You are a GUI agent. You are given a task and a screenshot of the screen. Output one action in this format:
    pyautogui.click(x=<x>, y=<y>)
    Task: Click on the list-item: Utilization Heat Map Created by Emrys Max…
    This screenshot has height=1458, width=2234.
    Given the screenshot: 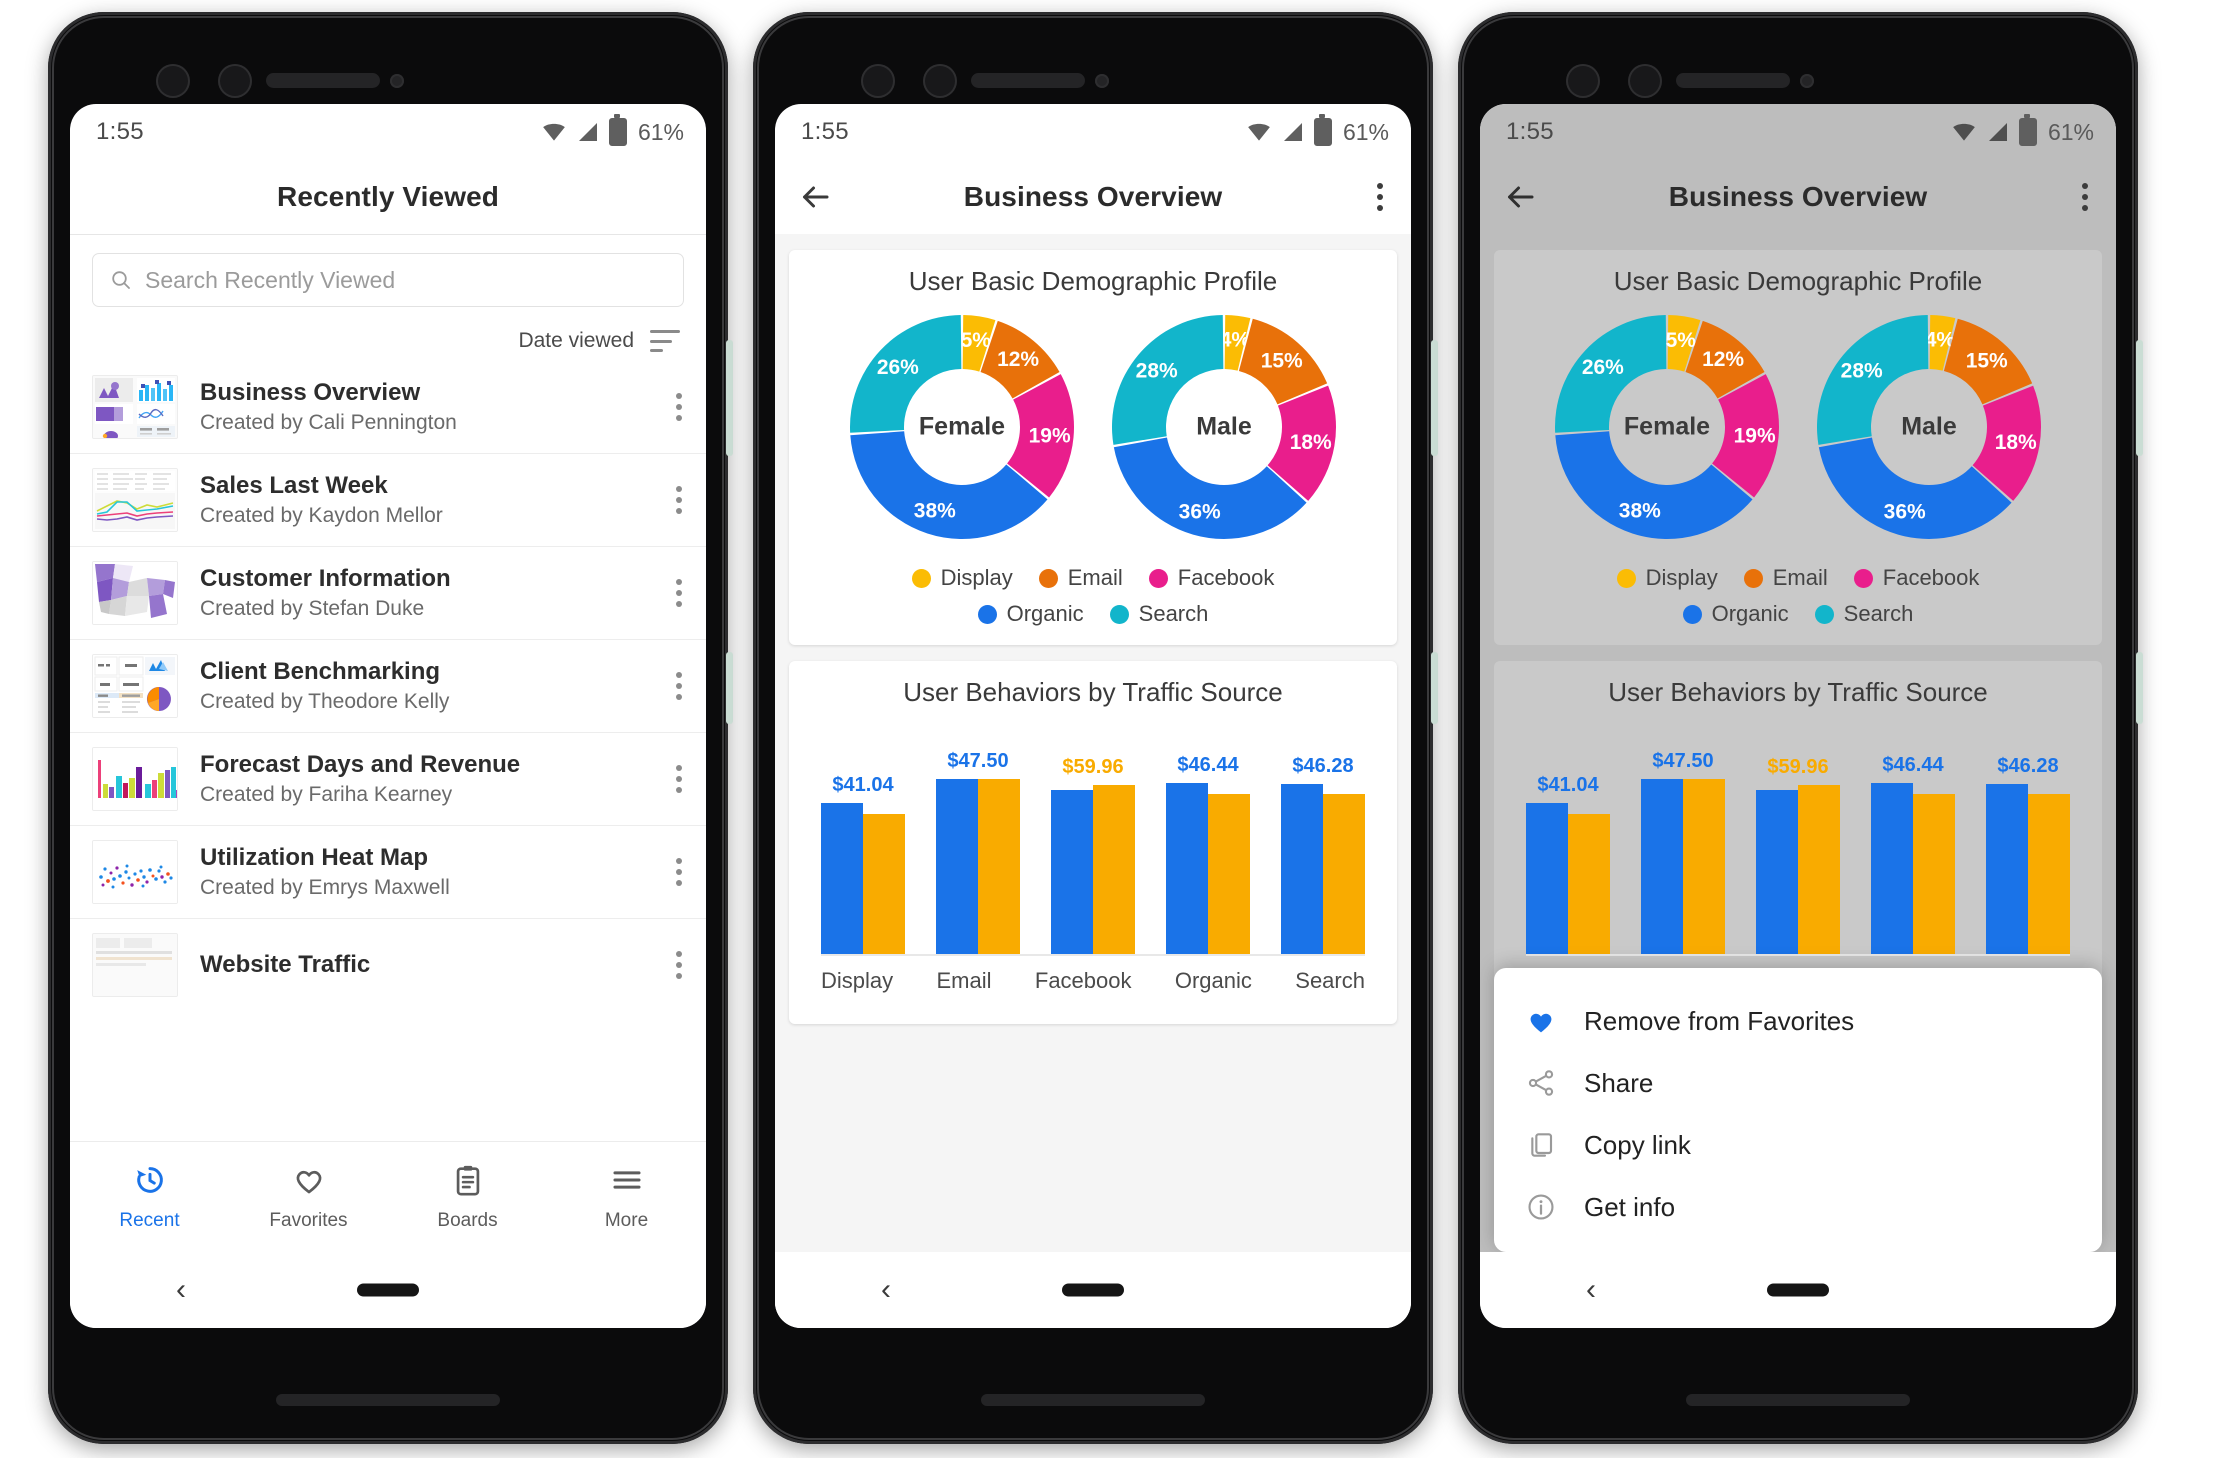 What is the action you would take?
    pyautogui.click(x=388, y=872)
    